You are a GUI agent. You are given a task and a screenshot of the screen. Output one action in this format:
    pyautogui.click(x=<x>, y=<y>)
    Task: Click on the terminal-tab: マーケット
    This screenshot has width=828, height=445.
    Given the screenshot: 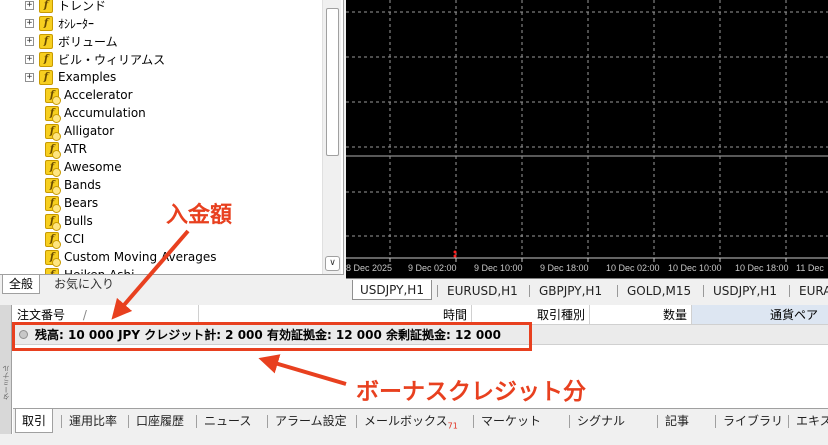 What is the action you would take?
    pyautogui.click(x=511, y=421)
    